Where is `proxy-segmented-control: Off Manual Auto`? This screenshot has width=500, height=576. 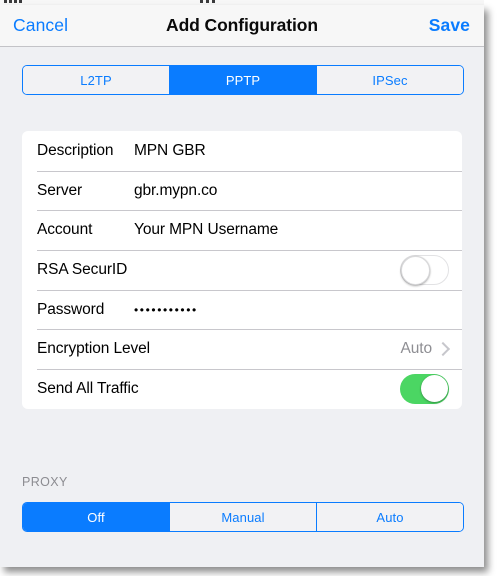
proxy-segmented-control: Off Manual Auto is located at coordinates (243, 517).